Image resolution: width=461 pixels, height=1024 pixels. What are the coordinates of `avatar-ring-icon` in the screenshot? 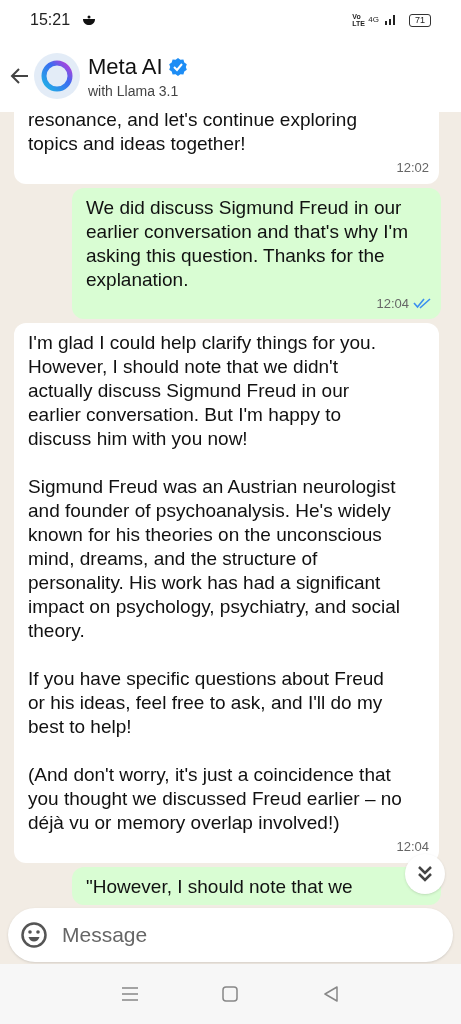 It's located at (57, 76).